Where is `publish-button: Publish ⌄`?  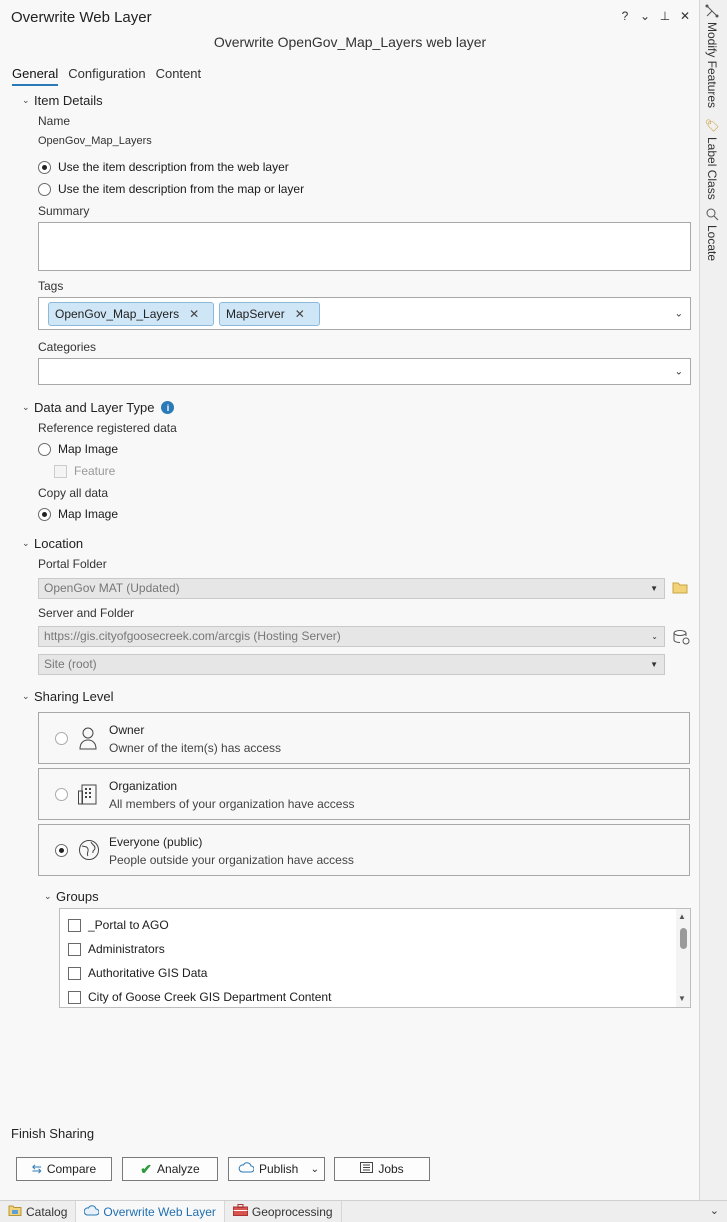
publish-button: Publish ⌄ is located at coordinates (276, 1169).